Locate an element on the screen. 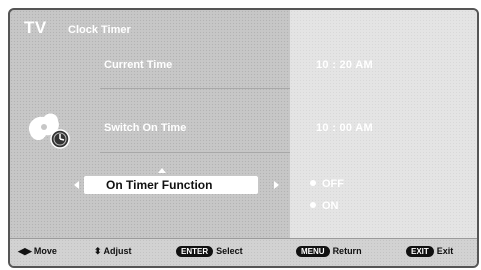 This screenshot has width=481, height=270. right-arrow-icon is located at coordinates (276, 185).